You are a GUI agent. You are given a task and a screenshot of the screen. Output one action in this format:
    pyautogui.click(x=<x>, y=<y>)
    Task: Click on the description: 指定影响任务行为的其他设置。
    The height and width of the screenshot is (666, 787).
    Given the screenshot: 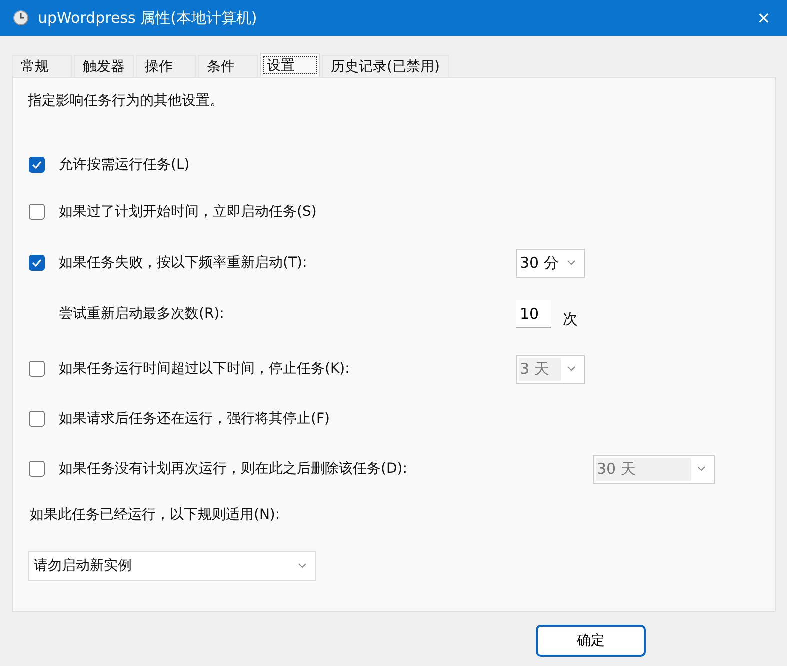 What is the action you would take?
    pyautogui.click(x=126, y=101)
    